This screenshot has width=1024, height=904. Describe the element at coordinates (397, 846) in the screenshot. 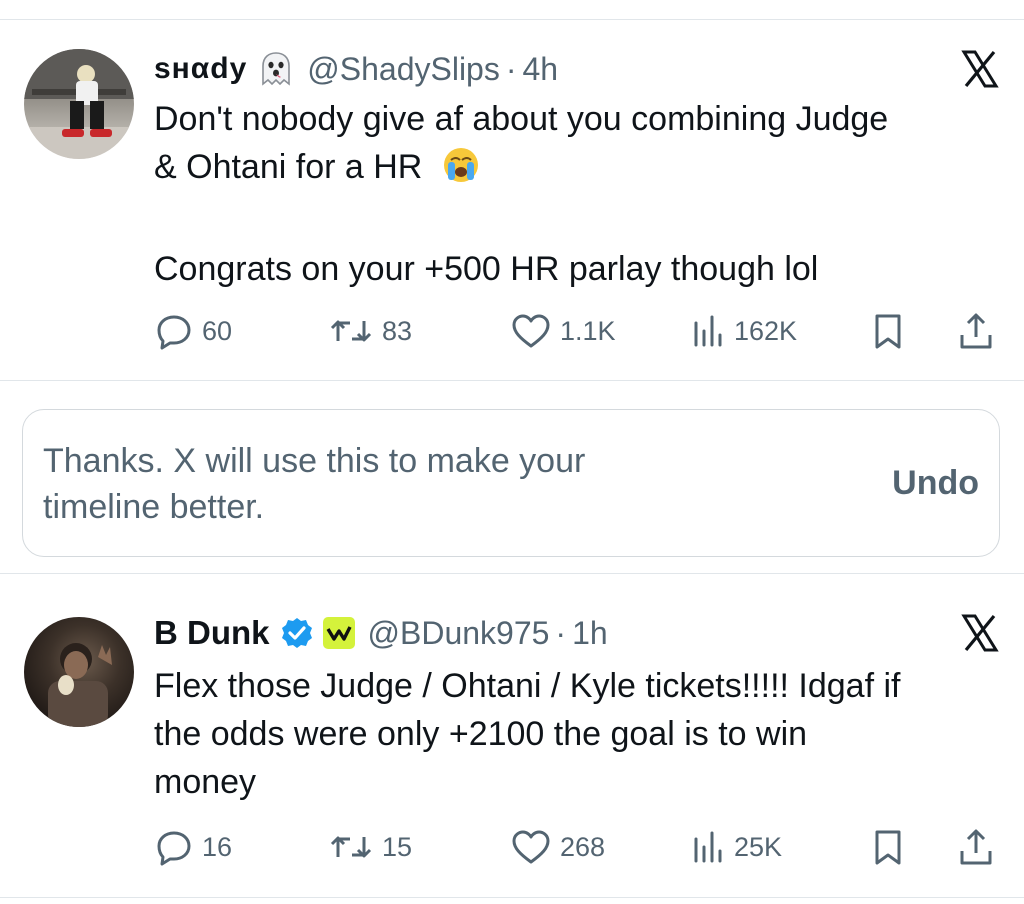

I see `repost-count: 15` at that location.